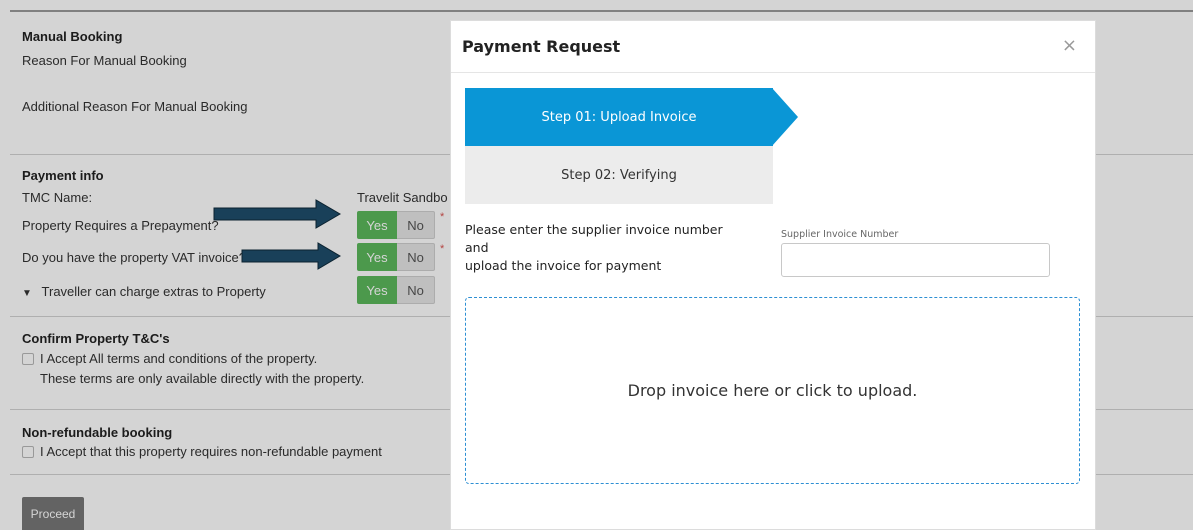  Describe the element at coordinates (541, 46) in the screenshot. I see `modal-title: Payment Request` at that location.